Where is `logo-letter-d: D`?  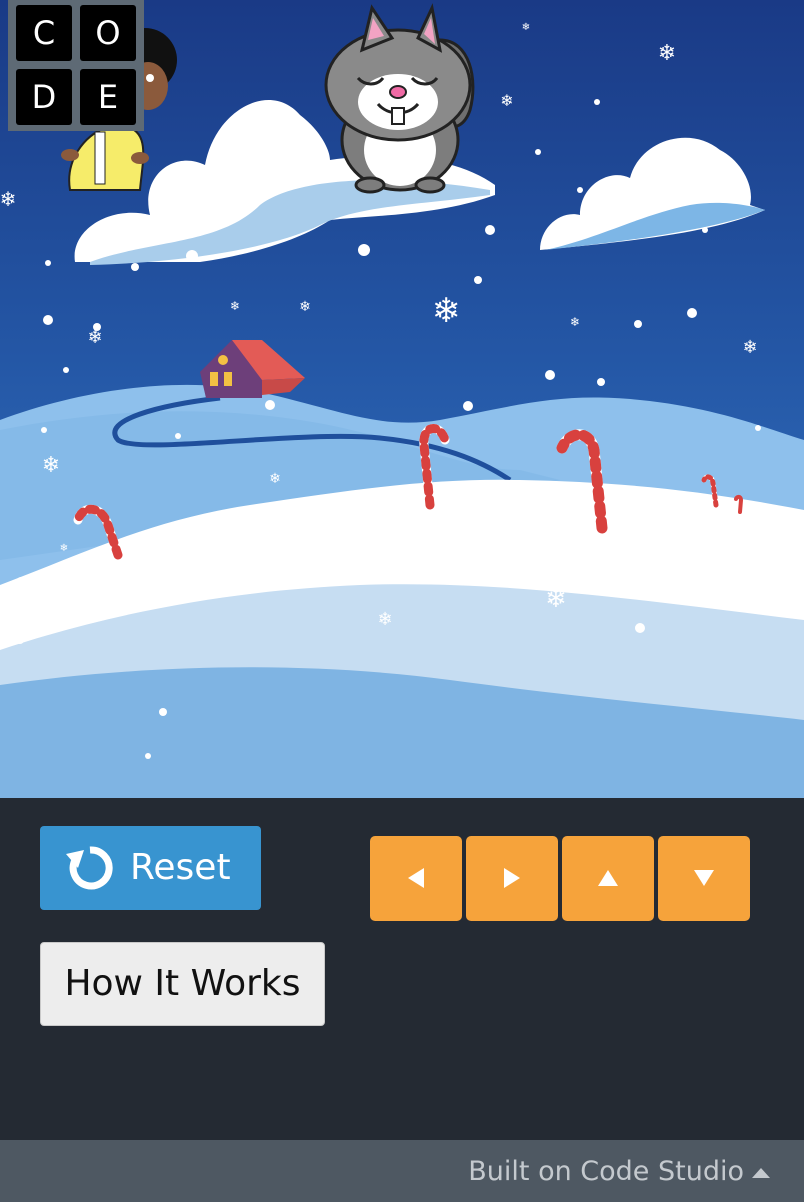 logo-letter-d: D is located at coordinates (44, 97).